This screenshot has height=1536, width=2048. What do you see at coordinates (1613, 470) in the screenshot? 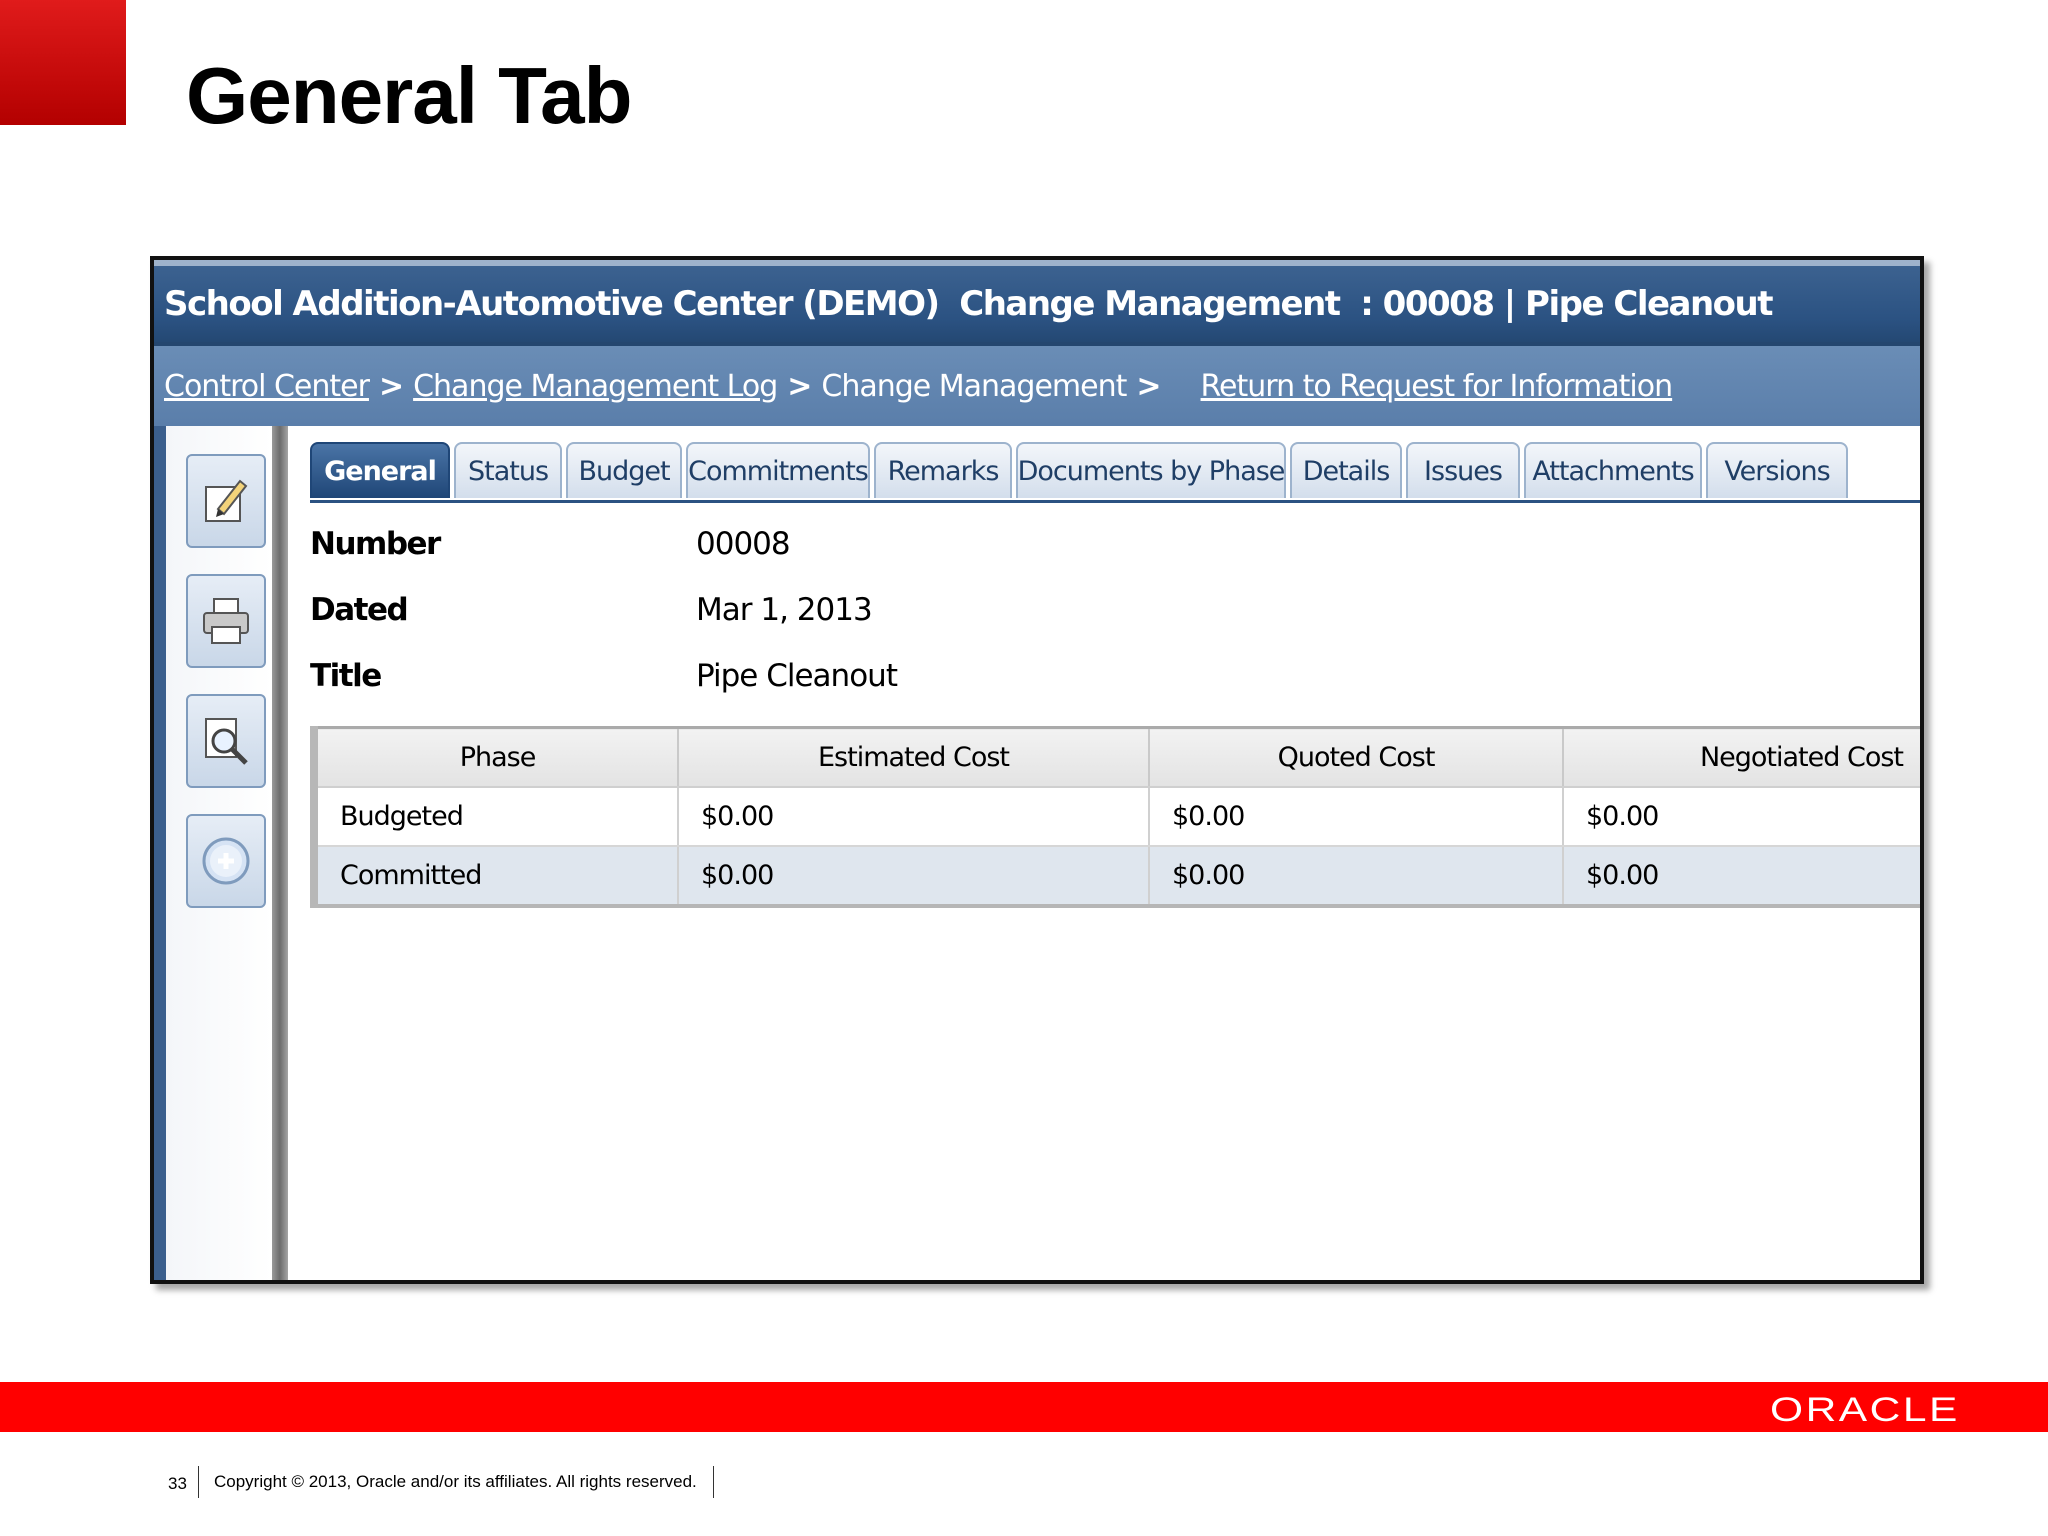
I see `tab-attachments: Attachments` at bounding box center [1613, 470].